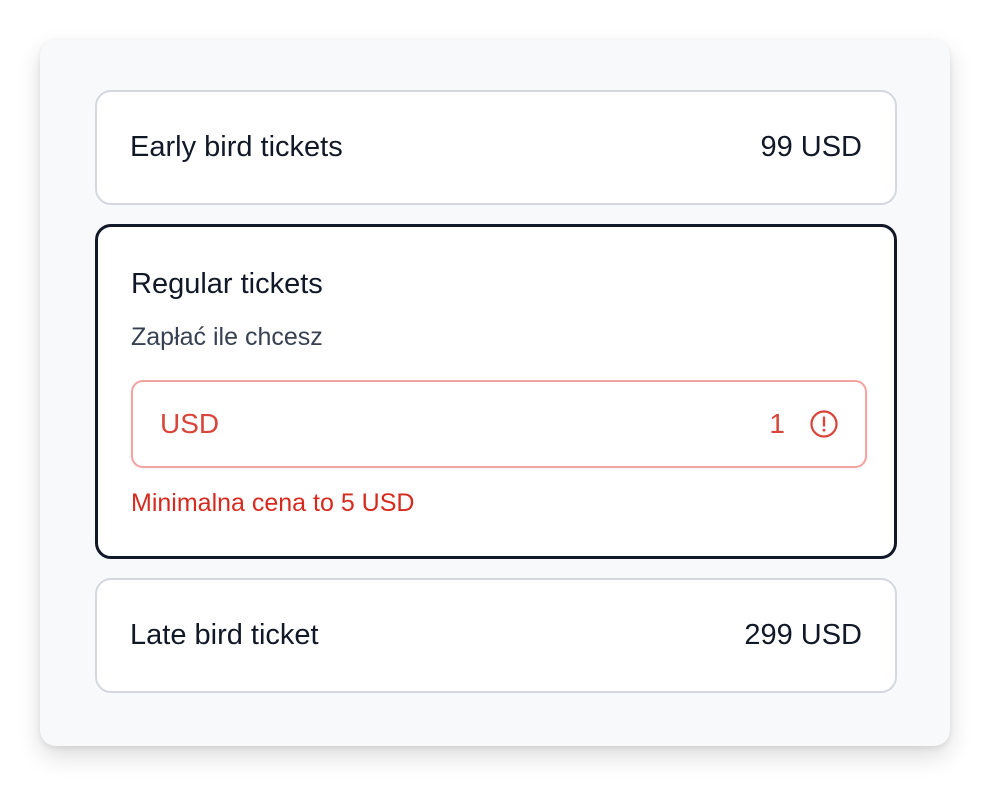 The image size is (990, 786). I want to click on price-amount-input, so click(502, 424).